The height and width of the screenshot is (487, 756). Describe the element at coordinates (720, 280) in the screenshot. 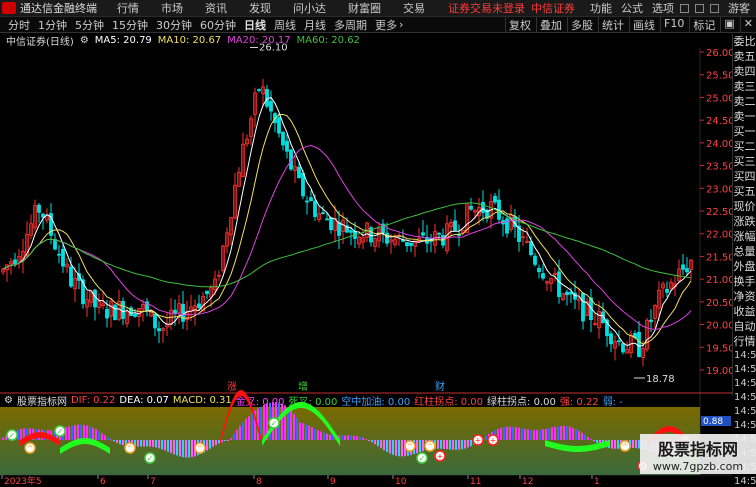

I see `price-tick-label: 21.00` at that location.